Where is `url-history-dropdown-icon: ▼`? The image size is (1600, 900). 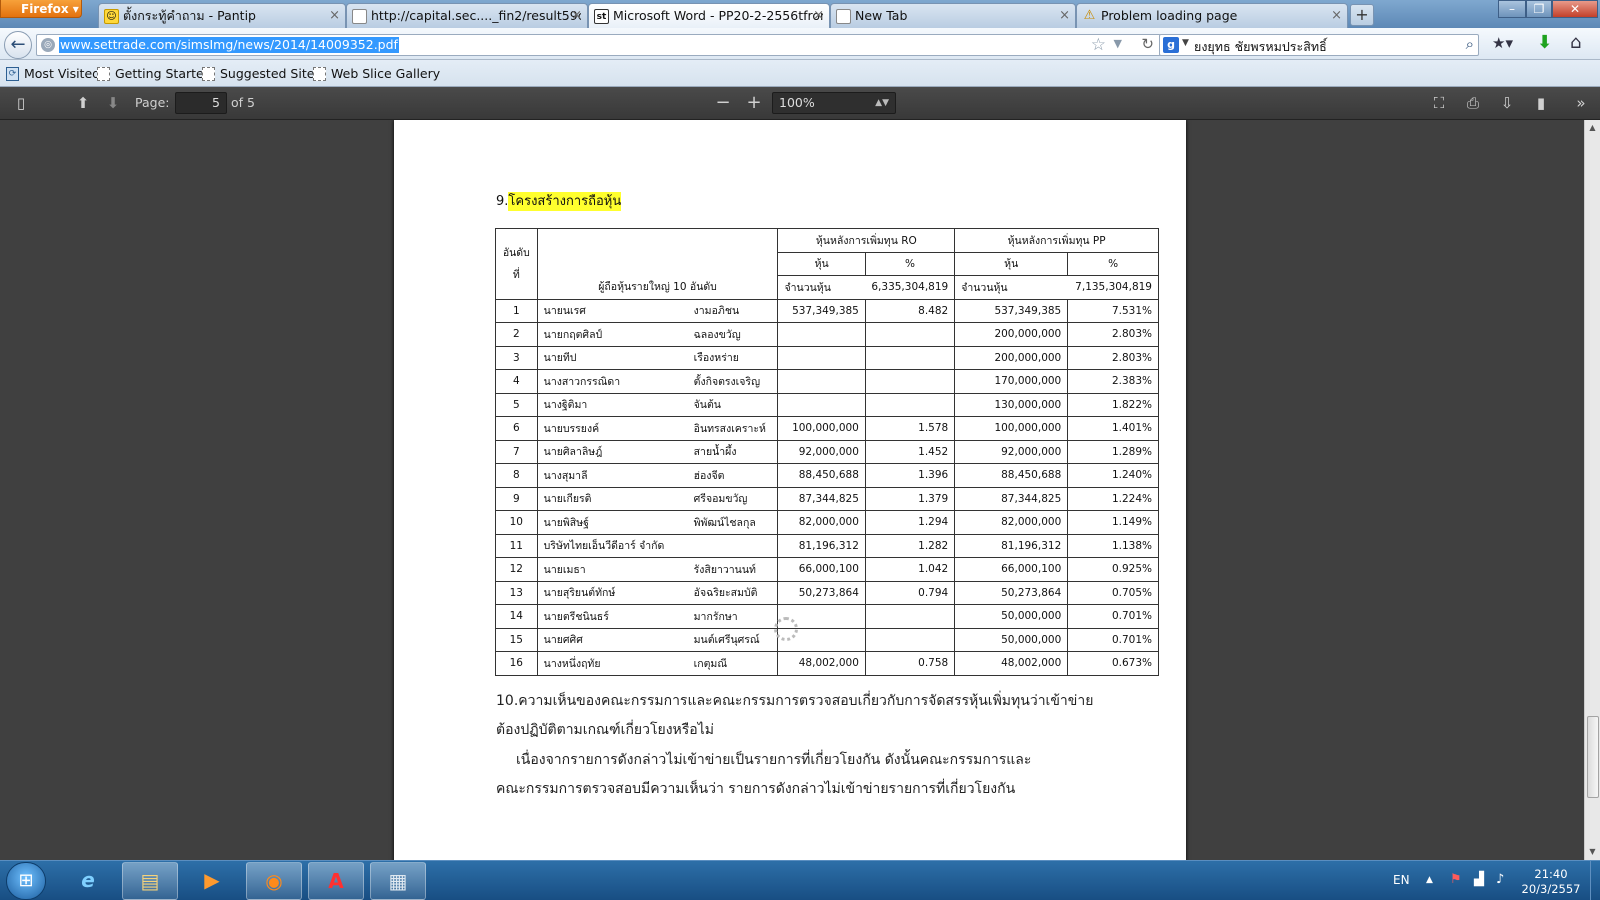
url-history-dropdown-icon: ▼ is located at coordinates (1118, 43).